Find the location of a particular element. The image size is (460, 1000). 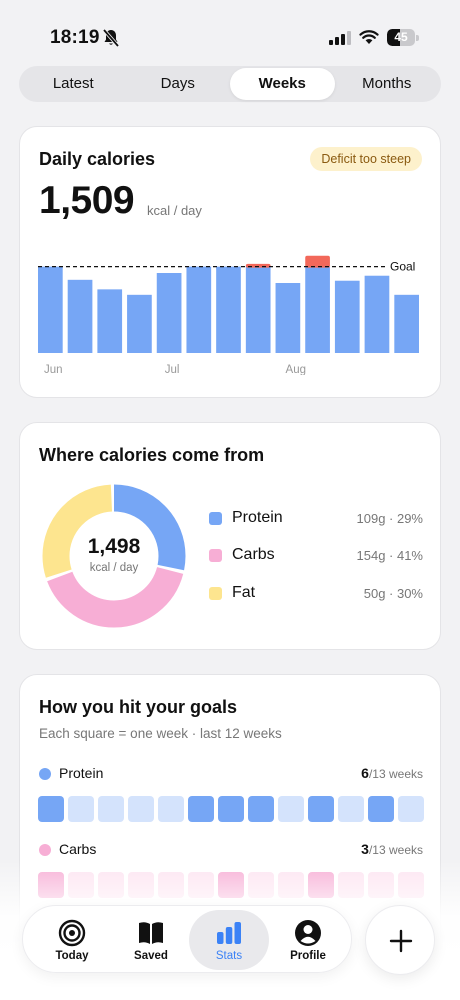

bar-chart-icon is located at coordinates (229, 933).